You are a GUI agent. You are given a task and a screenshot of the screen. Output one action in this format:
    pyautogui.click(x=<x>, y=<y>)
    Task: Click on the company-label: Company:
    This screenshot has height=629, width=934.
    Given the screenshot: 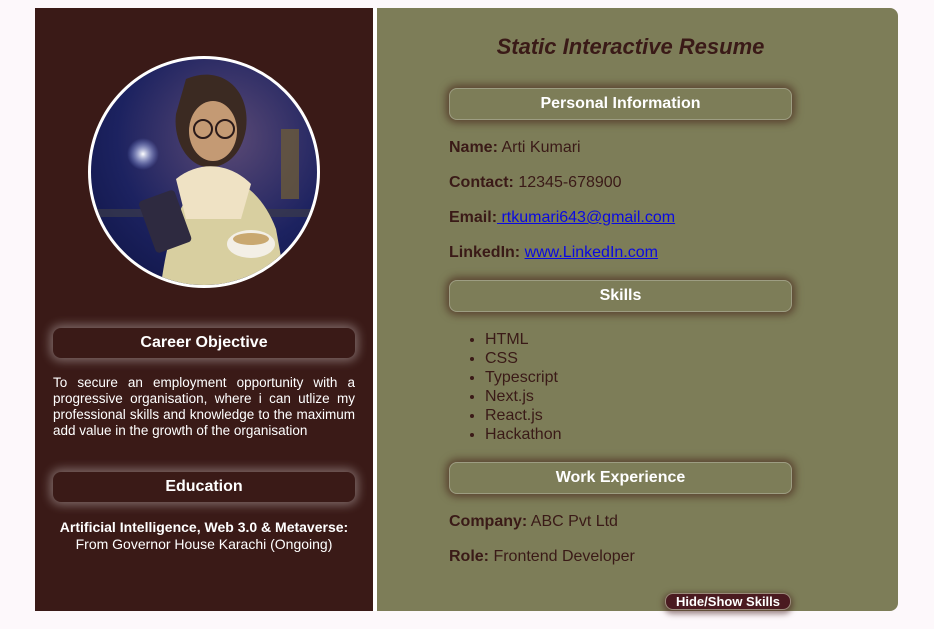 What is the action you would take?
    pyautogui.click(x=488, y=521)
    